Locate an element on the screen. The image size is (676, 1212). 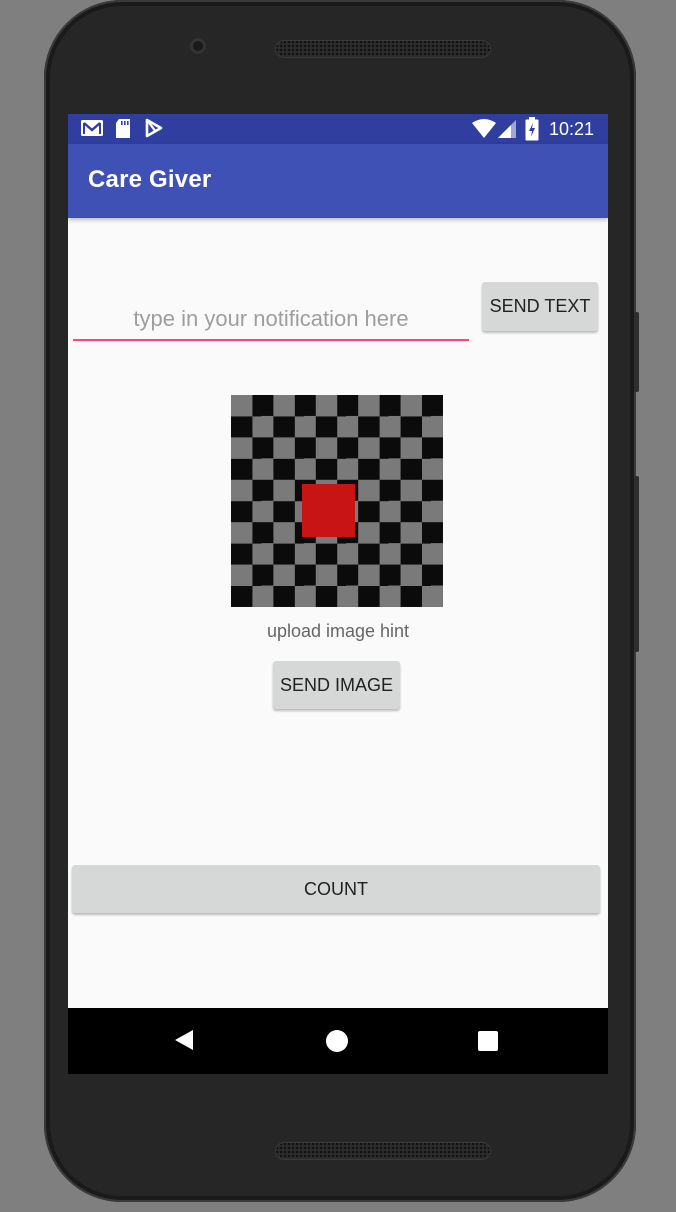
upload-image-preview is located at coordinates (337, 501).